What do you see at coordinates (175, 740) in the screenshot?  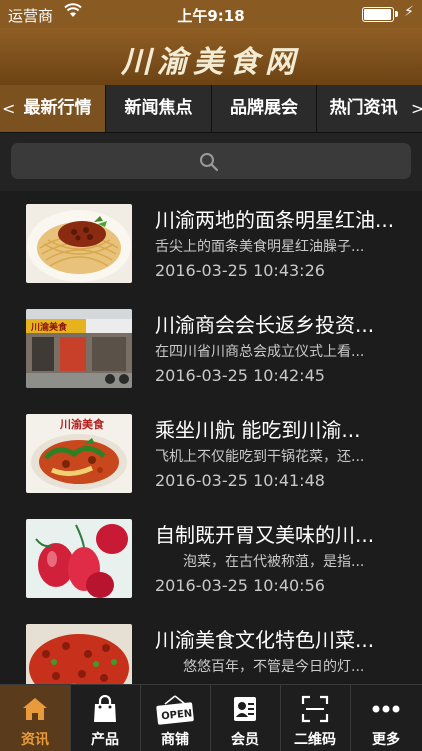 I see `nav-label: 商铺` at bounding box center [175, 740].